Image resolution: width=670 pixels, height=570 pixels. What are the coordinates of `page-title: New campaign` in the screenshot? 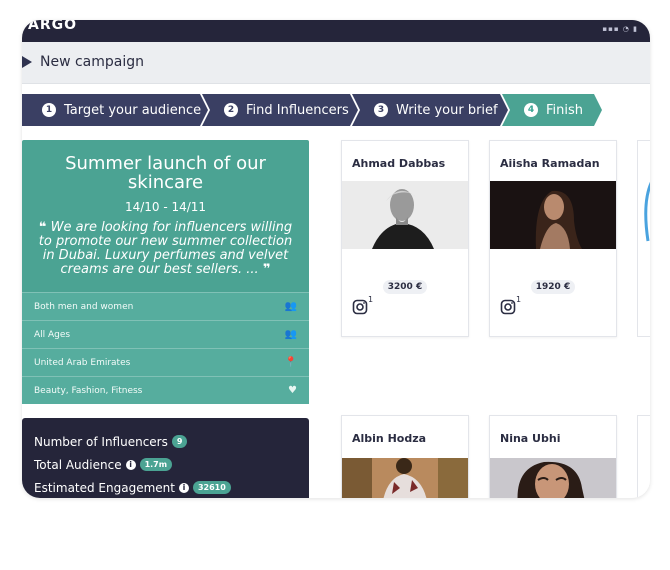 It's located at (92, 62).